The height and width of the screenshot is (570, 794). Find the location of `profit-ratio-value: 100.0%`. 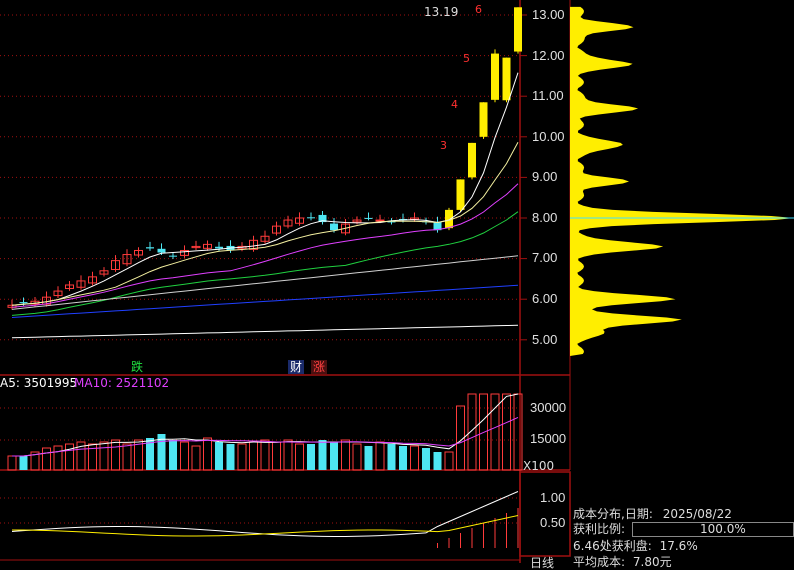

profit-ratio-value: 100.0% is located at coordinates (723, 529).